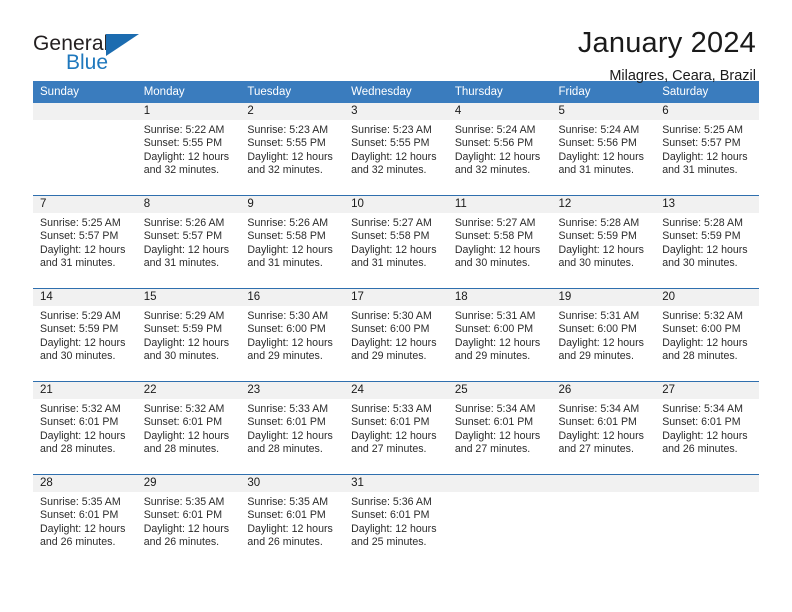  What do you see at coordinates (85, 390) in the screenshot?
I see `day-number: 21` at bounding box center [85, 390].